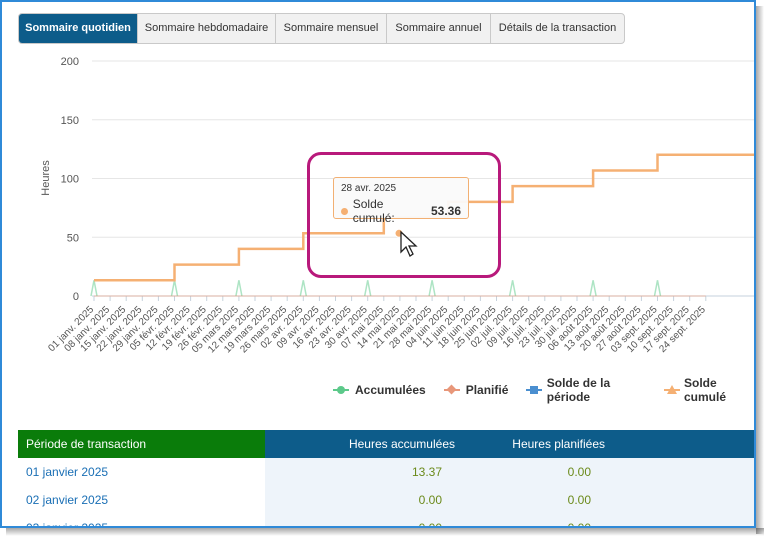 The image size is (770, 543). What do you see at coordinates (390, 390) in the screenshot?
I see `legend-label: Accumulées` at bounding box center [390, 390].